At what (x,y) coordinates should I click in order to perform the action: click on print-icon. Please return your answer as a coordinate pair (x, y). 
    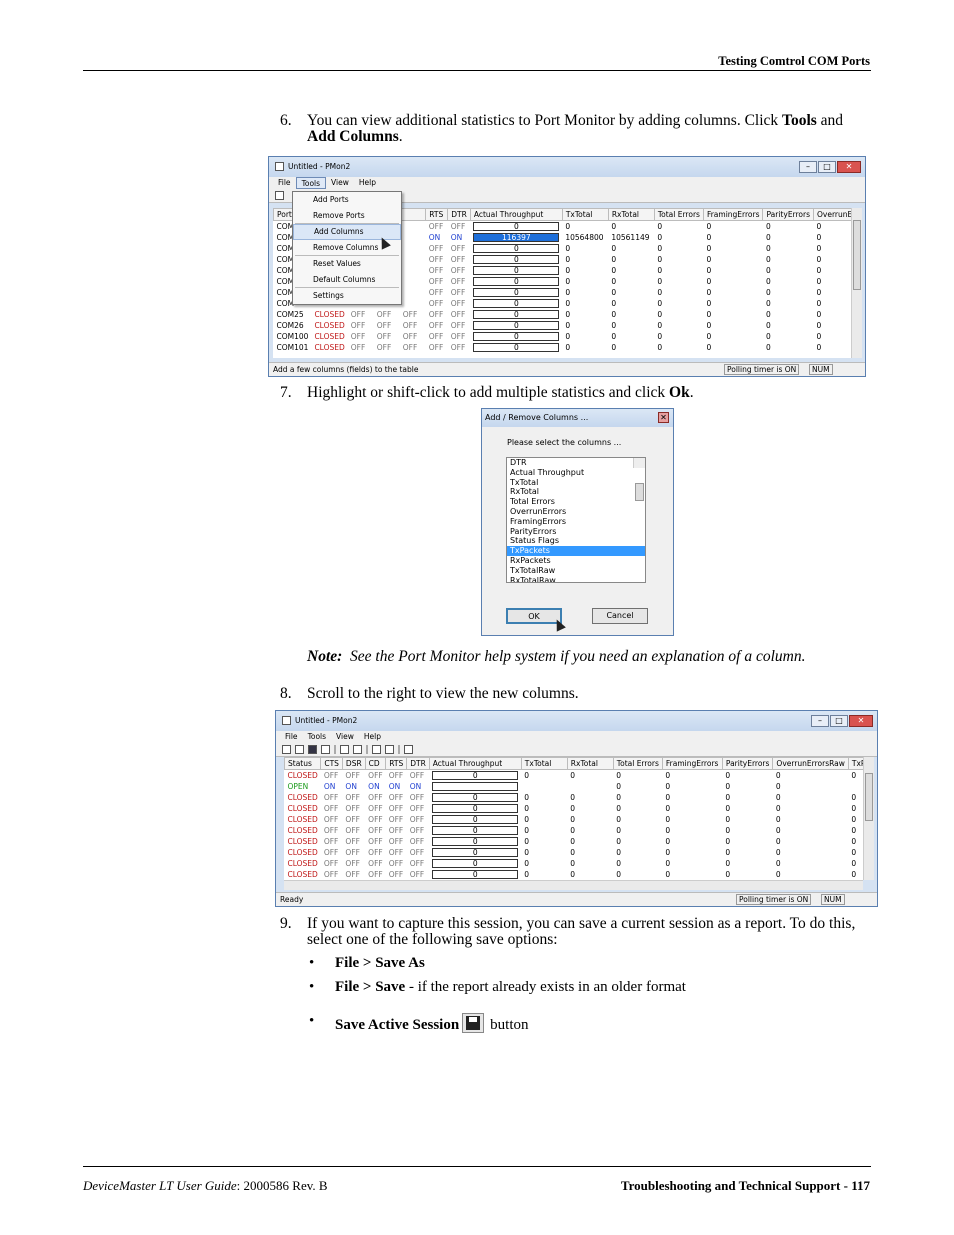
    Looking at the image, I should click on (325, 749).